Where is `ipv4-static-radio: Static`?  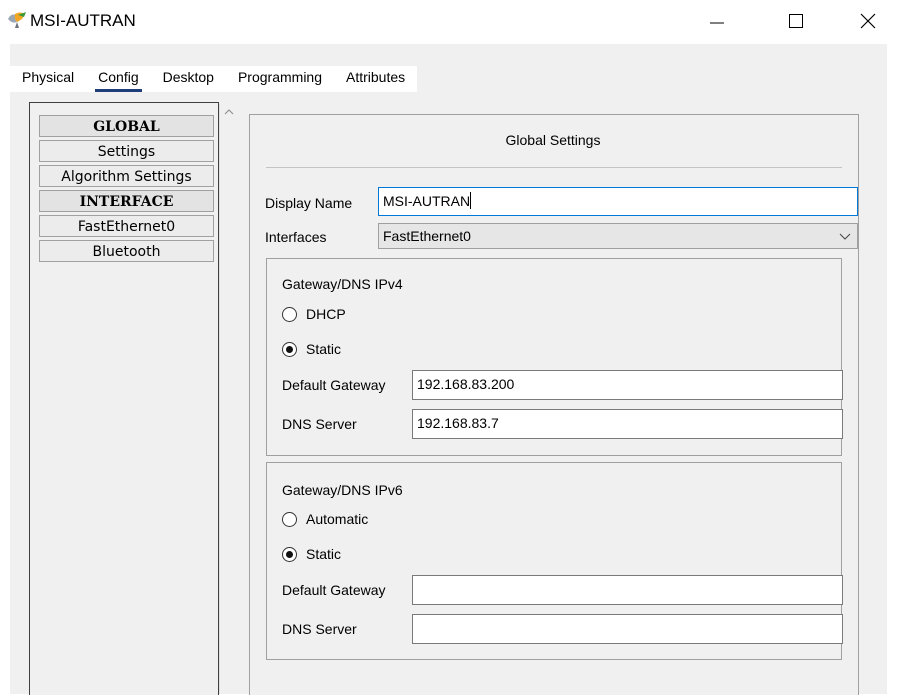
ipv4-static-radio: Static is located at coordinates (311, 349).